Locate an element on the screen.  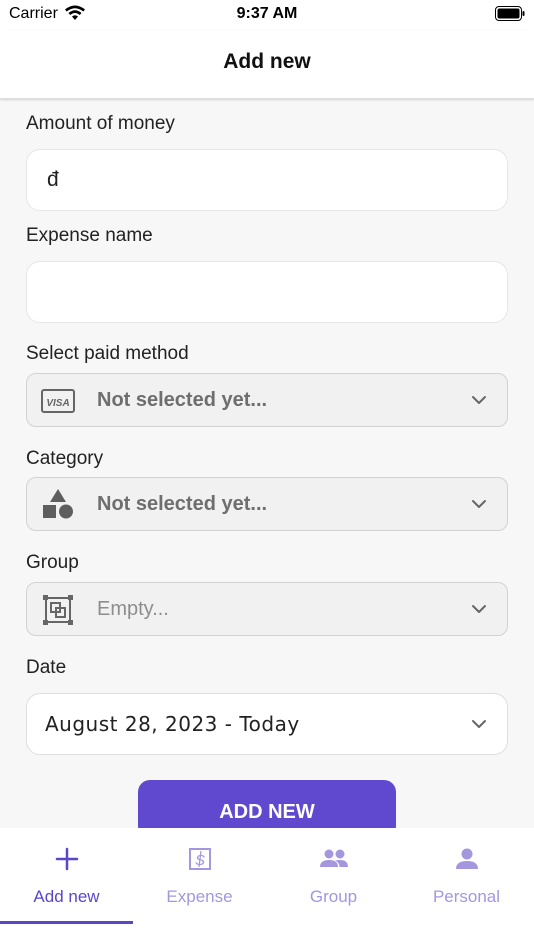
tab-expense: S Expense is located at coordinates (199, 876).